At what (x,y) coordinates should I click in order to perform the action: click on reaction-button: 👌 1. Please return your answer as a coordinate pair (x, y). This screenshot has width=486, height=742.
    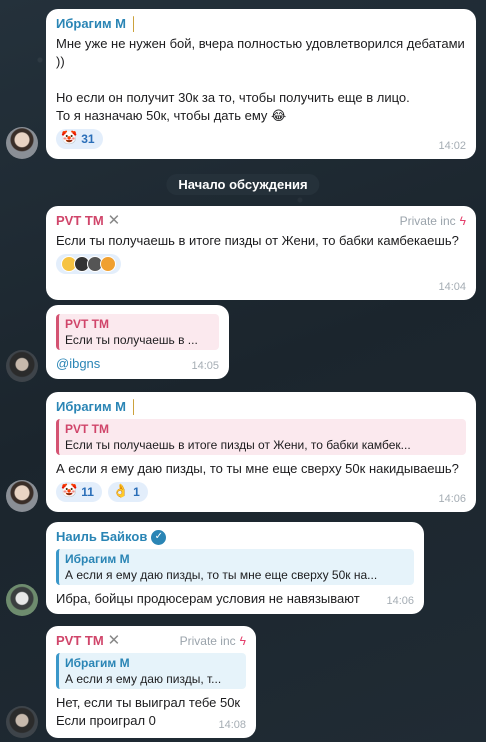
    Looking at the image, I should click on (127, 492).